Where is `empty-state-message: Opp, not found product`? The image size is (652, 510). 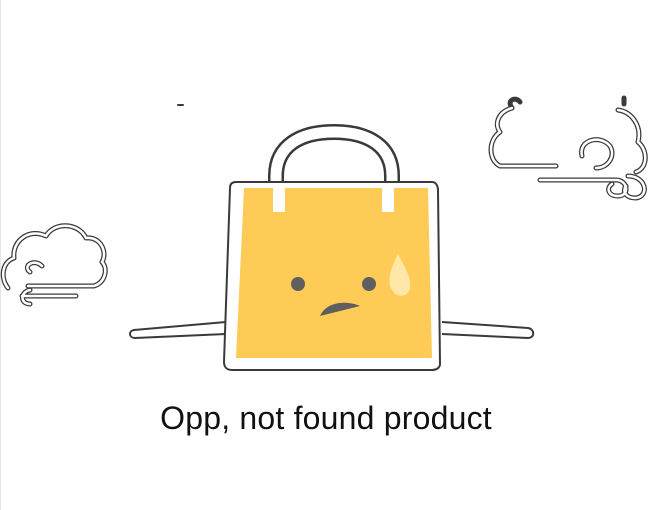
empty-state-message: Opp, not found product is located at coordinates (326, 418).